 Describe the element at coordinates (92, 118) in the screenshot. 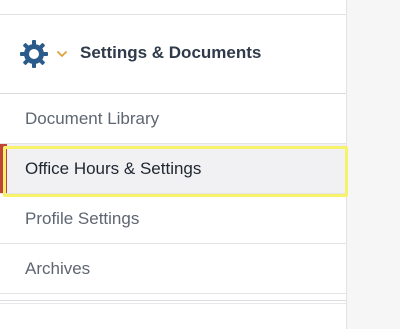

I see `nav-item-label: Document Library` at that location.